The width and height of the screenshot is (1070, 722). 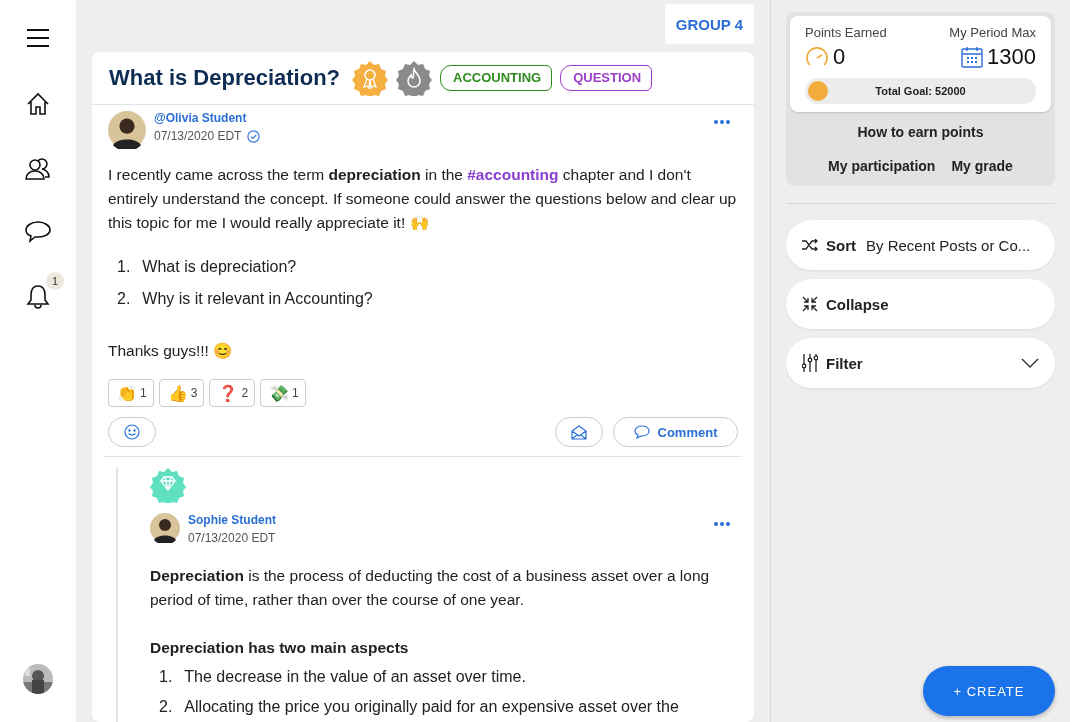 What do you see at coordinates (431, 707) in the screenshot?
I see `list-item-text: Allocating the price you originally paid for an expensive asset over the` at bounding box center [431, 707].